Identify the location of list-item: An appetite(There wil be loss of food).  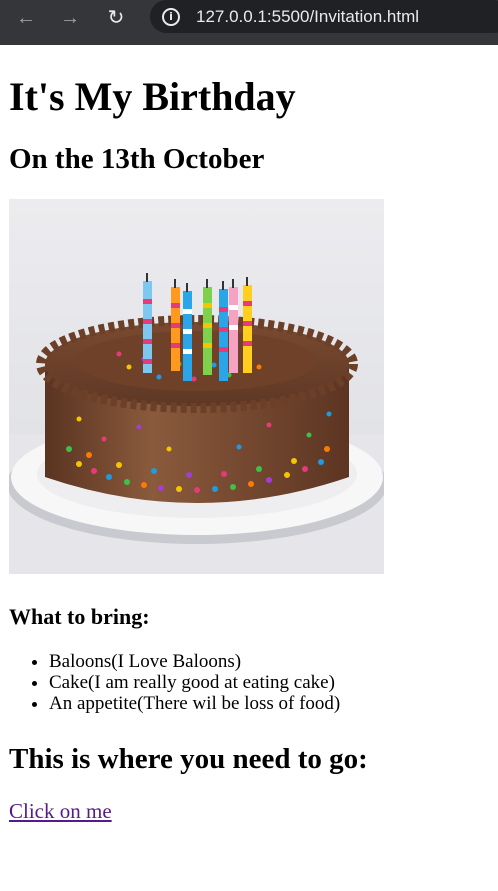
(269, 703).